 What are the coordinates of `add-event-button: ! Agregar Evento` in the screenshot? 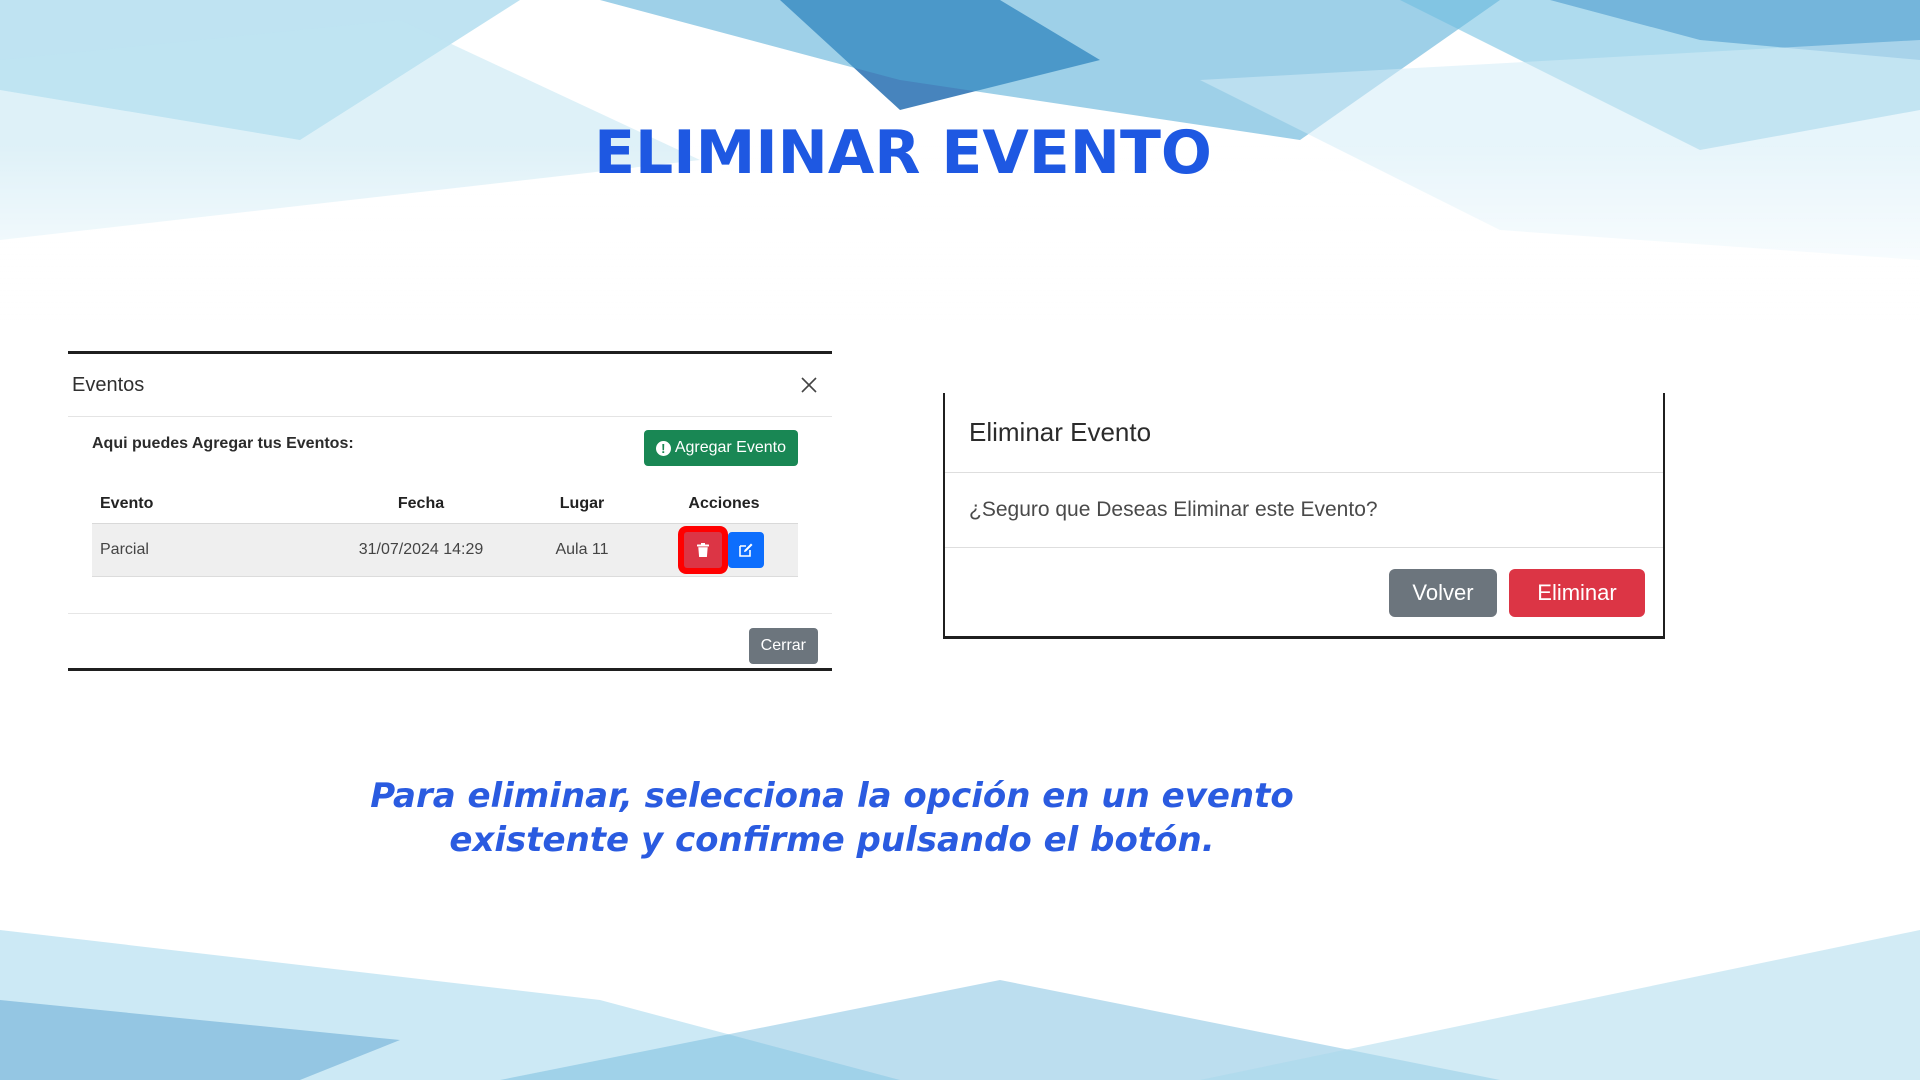 It's located at (720, 448).